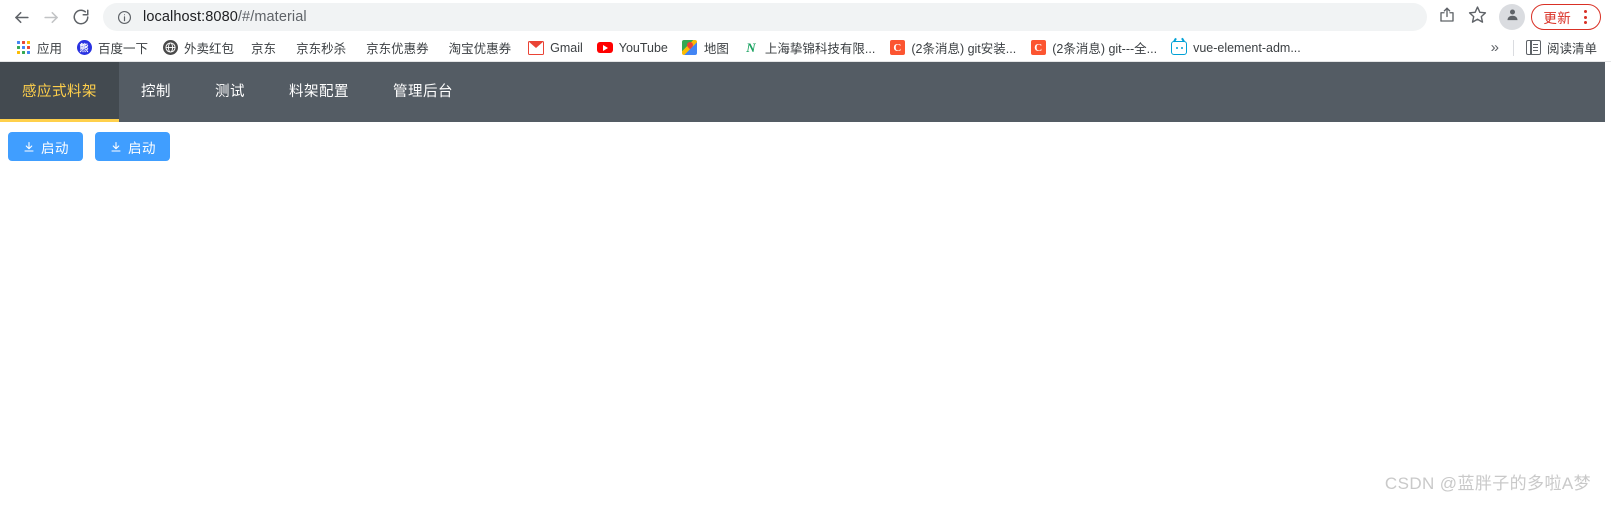 The width and height of the screenshot is (1611, 508). I want to click on bookmark-label: 京东, so click(264, 49).